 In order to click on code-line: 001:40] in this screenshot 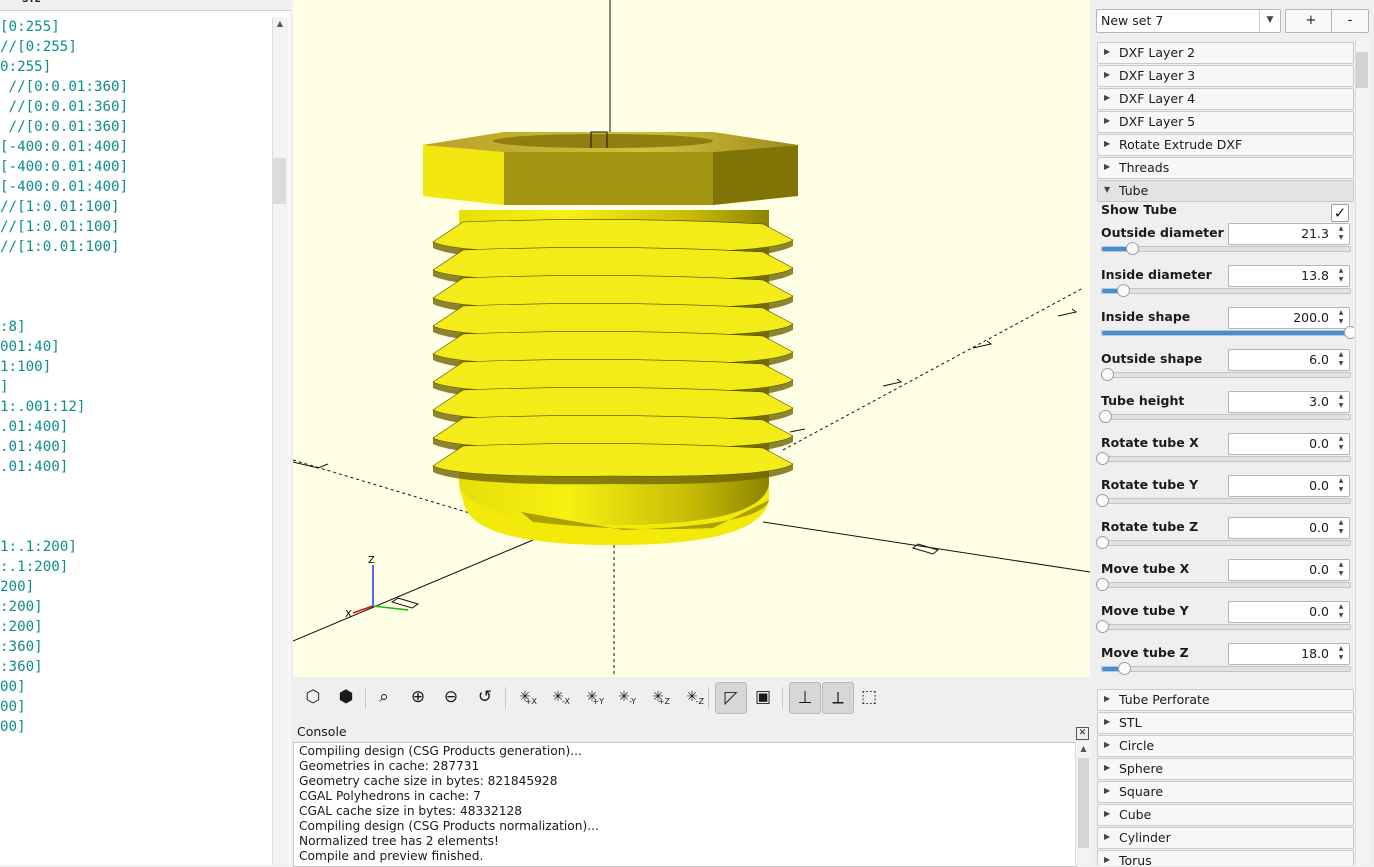, I will do `click(30, 347)`.